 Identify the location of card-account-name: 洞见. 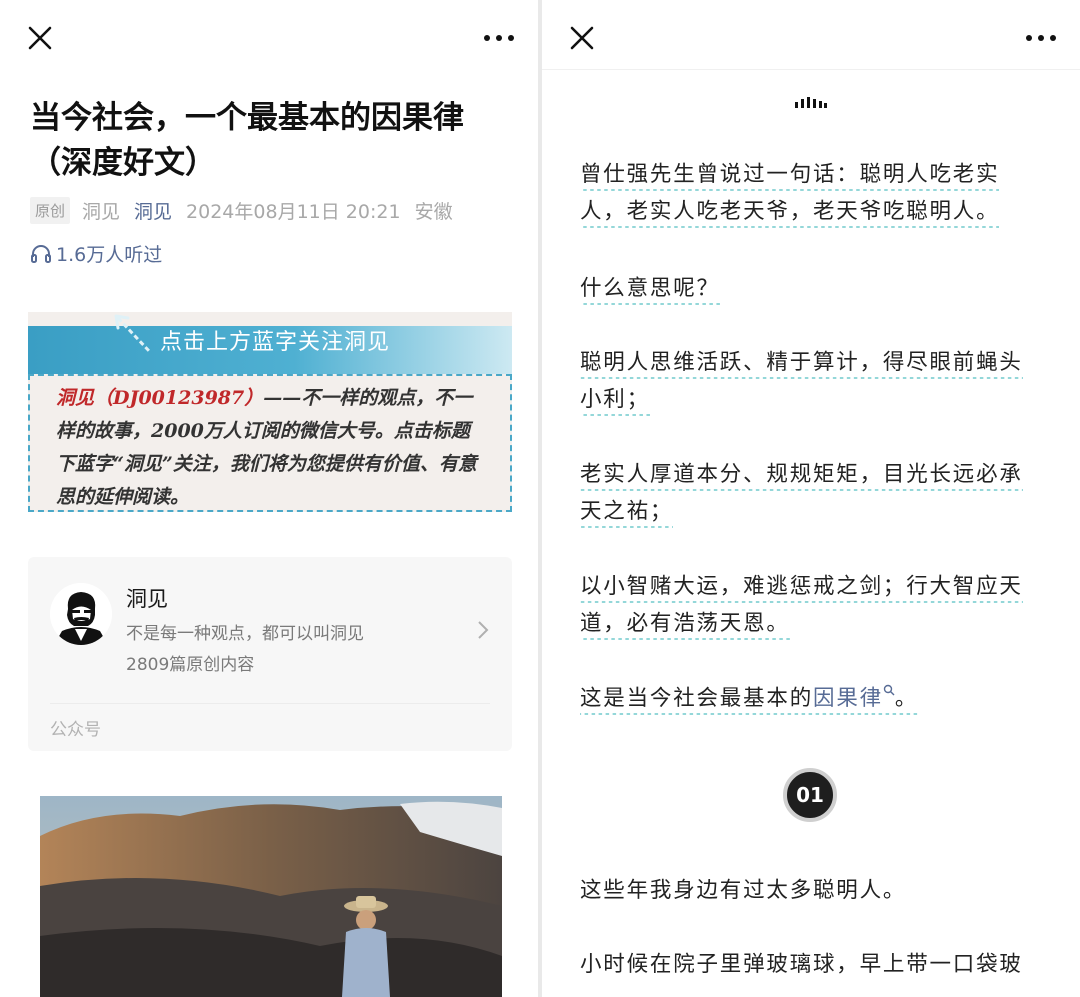
(147, 599).